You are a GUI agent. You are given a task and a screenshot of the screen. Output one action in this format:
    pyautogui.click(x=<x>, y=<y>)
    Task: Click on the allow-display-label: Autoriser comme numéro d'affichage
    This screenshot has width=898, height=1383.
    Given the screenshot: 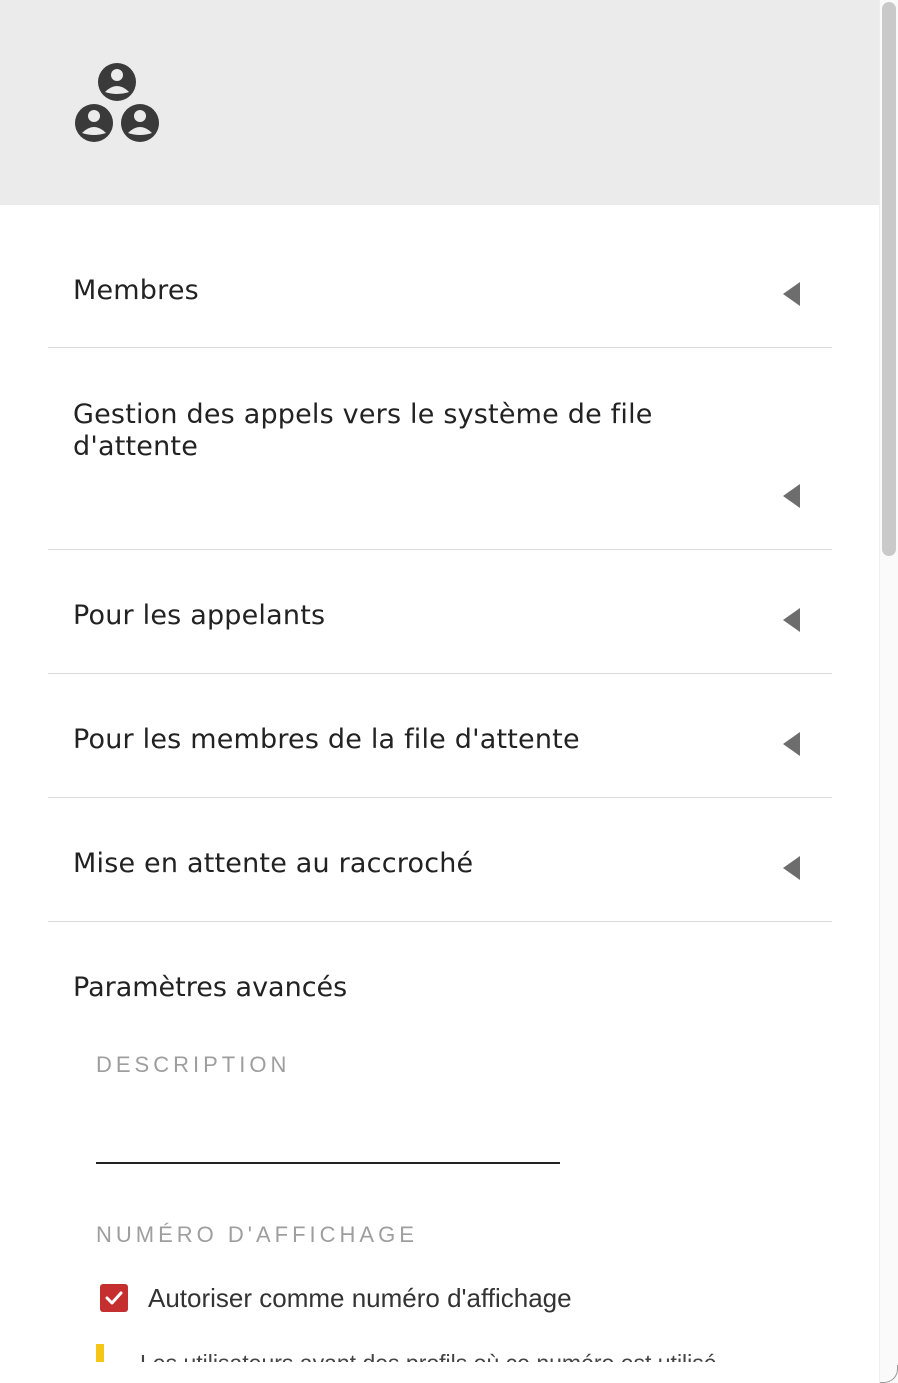 What is the action you would take?
    pyautogui.click(x=360, y=1298)
    